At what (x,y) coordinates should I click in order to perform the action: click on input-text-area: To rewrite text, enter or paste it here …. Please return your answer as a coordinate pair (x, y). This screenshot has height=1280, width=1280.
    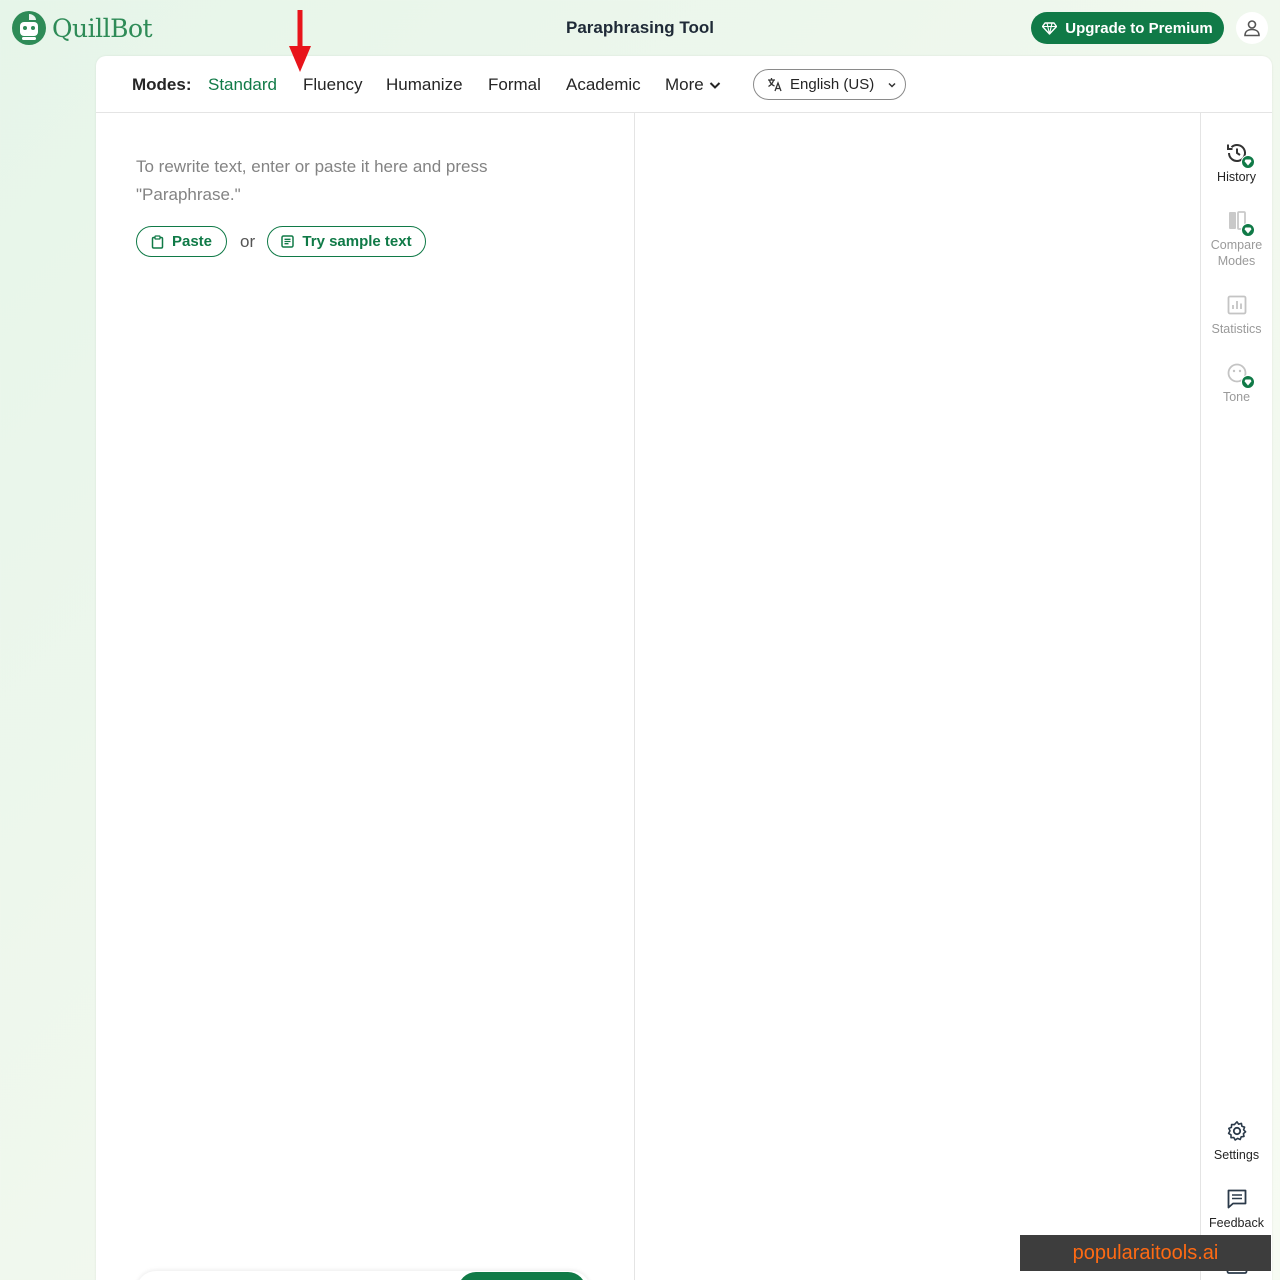
    Looking at the image, I should click on (331, 181).